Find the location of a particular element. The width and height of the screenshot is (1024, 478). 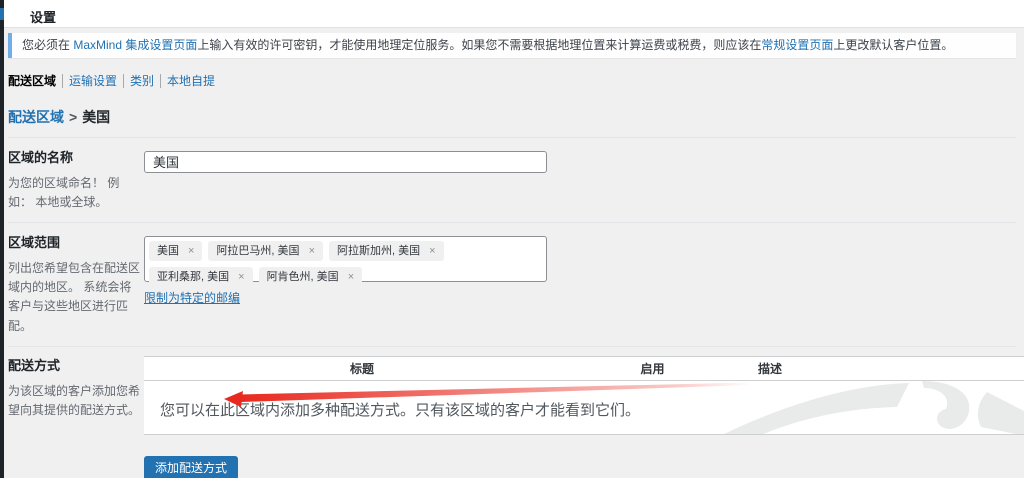

methods-empty-row: 您可以在此区域内添加多种配送方式。只有该区域的客户才能看到它们。 is located at coordinates (584, 407).